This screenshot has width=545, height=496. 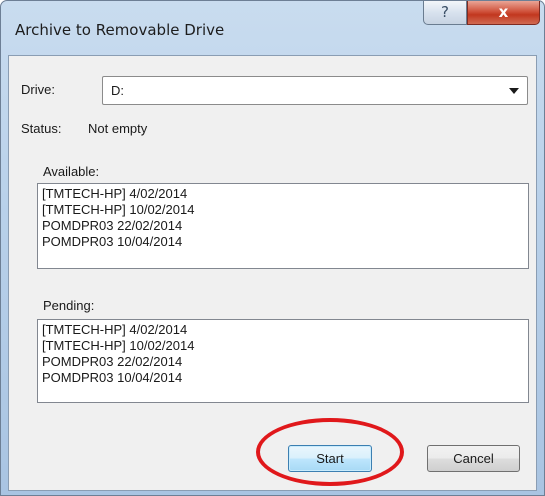 What do you see at coordinates (118, 128) in the screenshot?
I see `status-value: Not empty` at bounding box center [118, 128].